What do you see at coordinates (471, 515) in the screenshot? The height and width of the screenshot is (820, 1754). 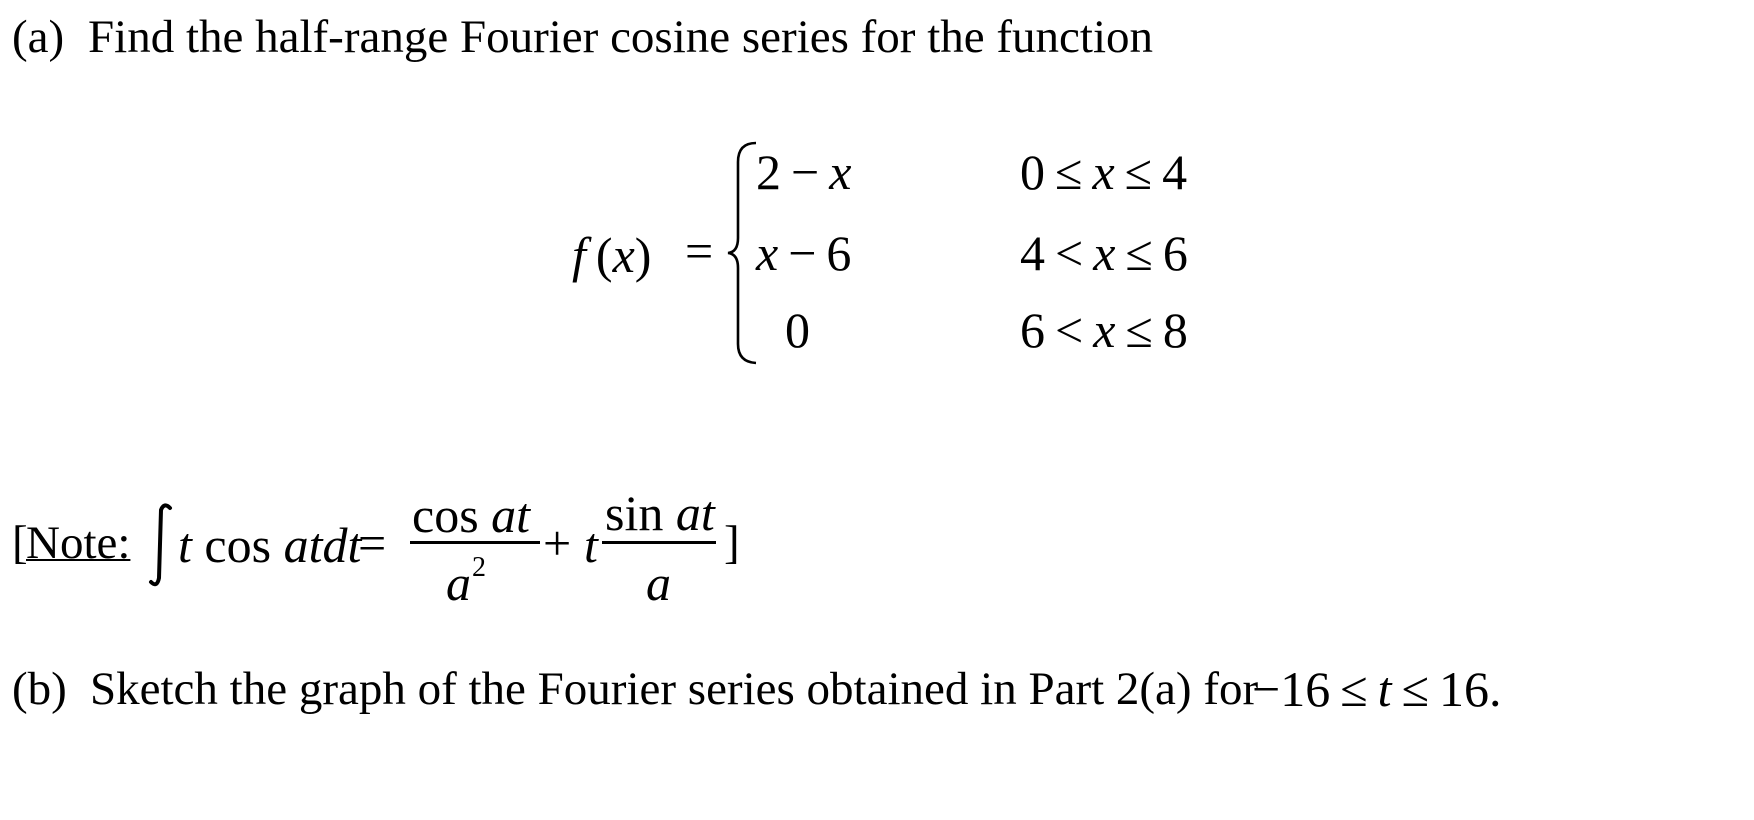 I see `fraction-1-numerator: cos at` at bounding box center [471, 515].